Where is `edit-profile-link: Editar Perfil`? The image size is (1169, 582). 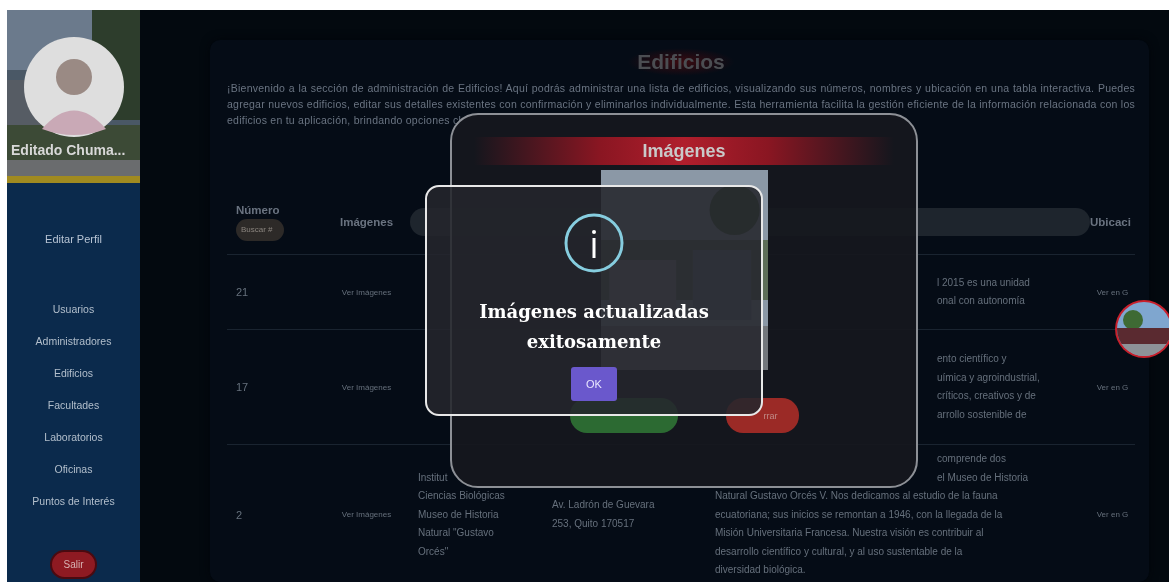
edit-profile-link: Editar Perfil is located at coordinates (73, 239).